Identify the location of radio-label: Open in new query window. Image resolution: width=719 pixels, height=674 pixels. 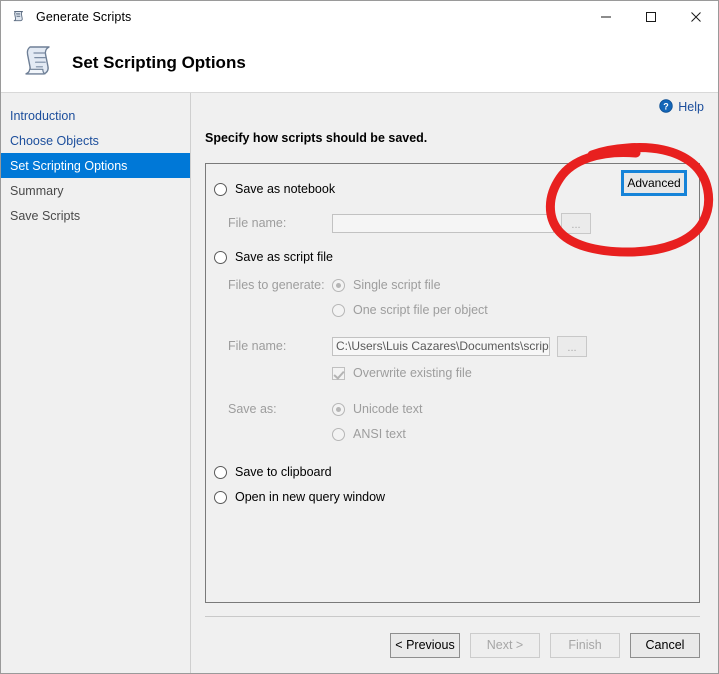
(310, 497).